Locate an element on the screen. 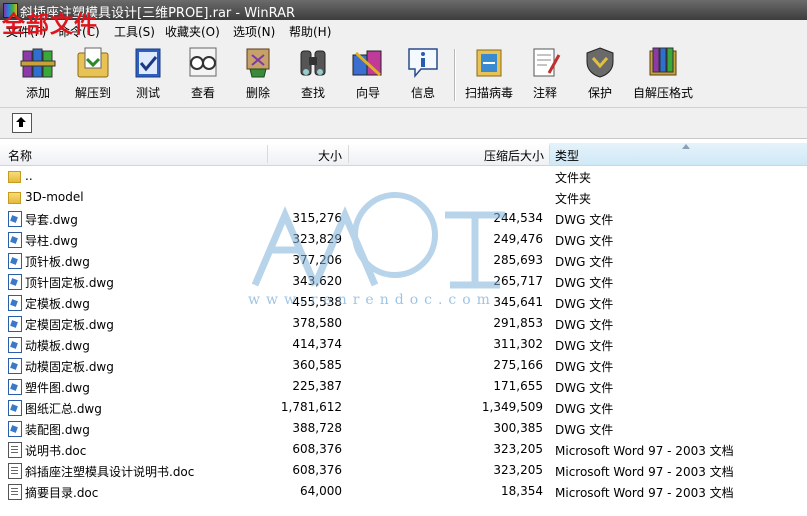 This screenshot has width=807, height=516. scan-virus-icon is located at coordinates (489, 63).